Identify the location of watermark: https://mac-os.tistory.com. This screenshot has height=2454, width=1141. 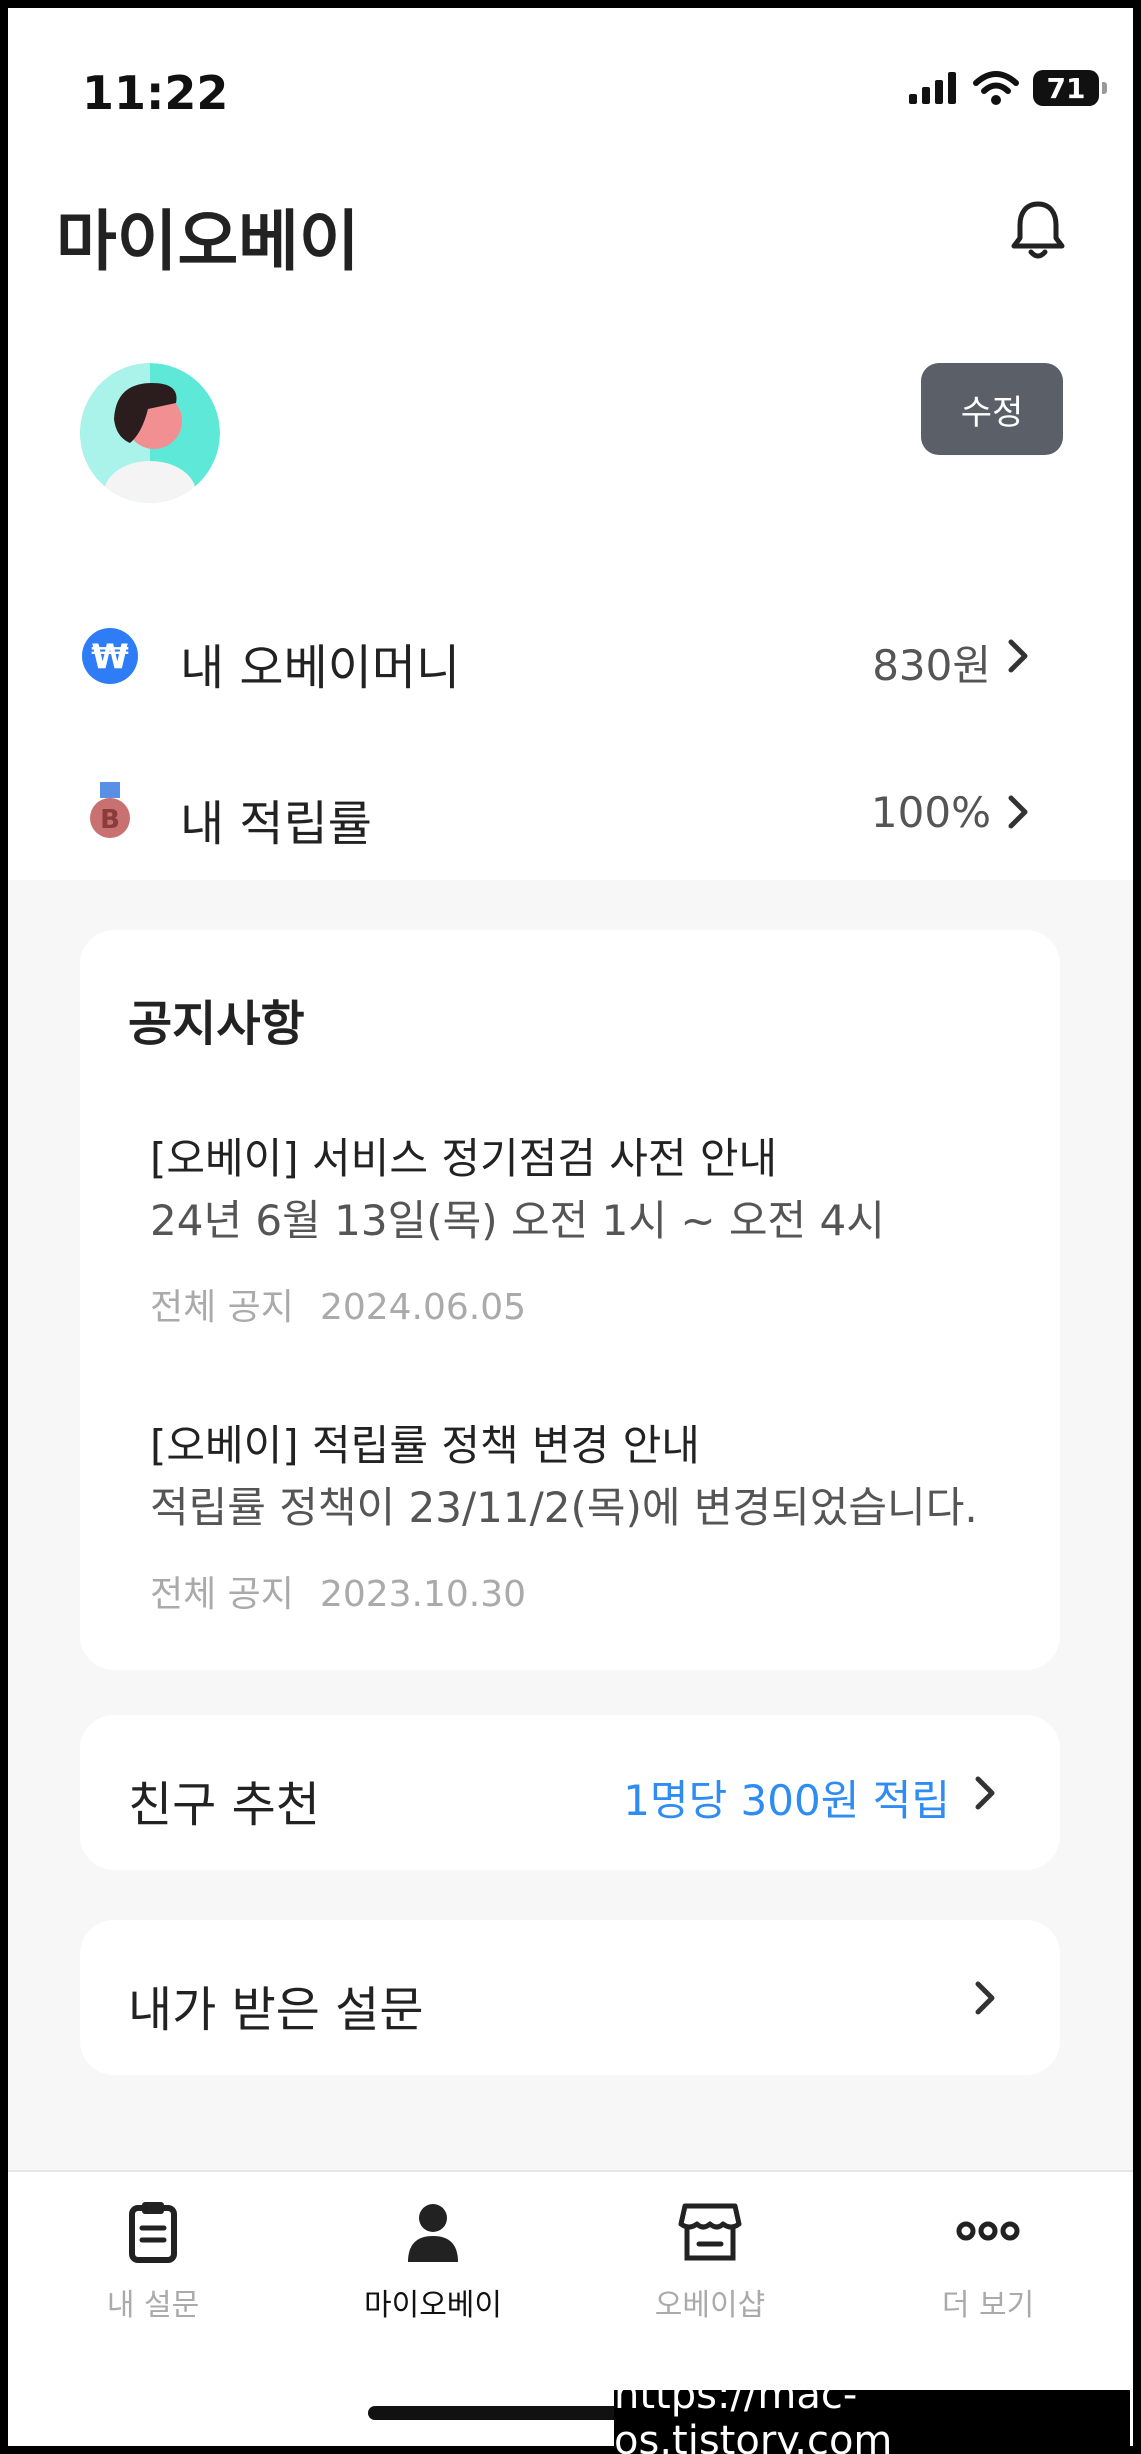
(872, 2413).